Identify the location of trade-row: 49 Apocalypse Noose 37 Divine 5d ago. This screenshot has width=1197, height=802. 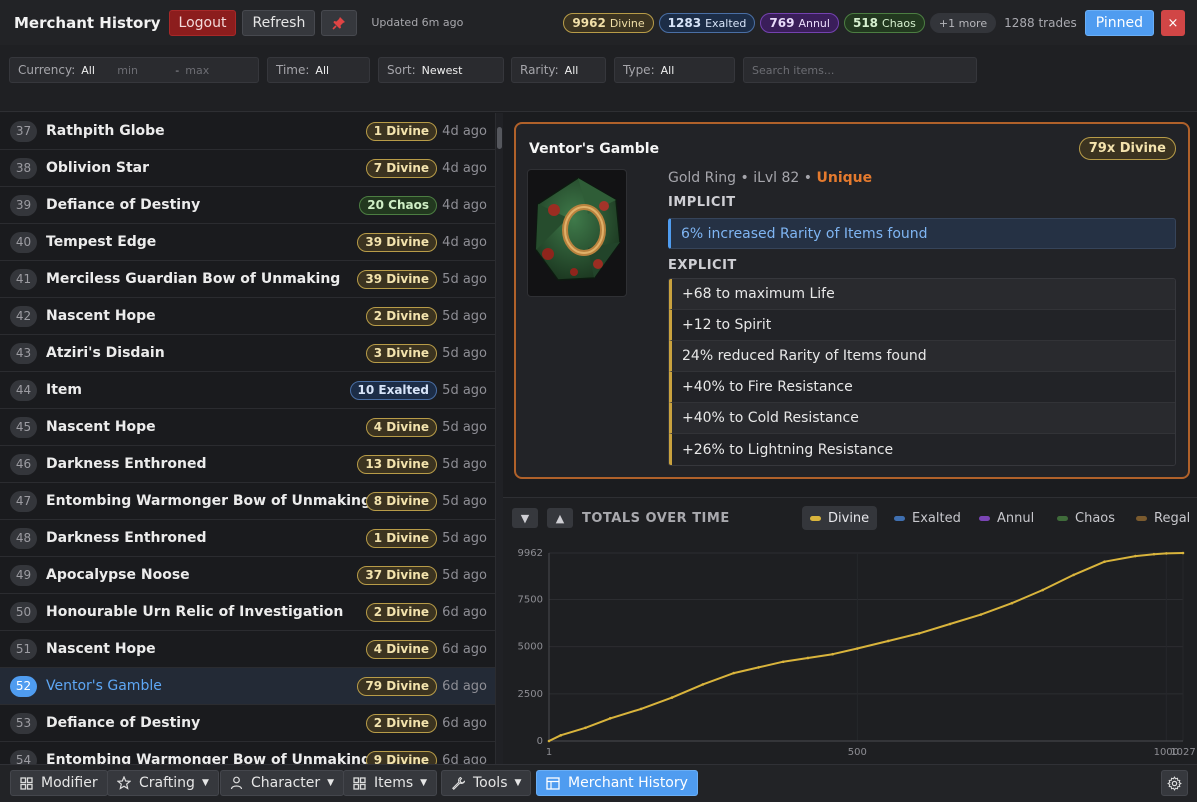
(247, 575).